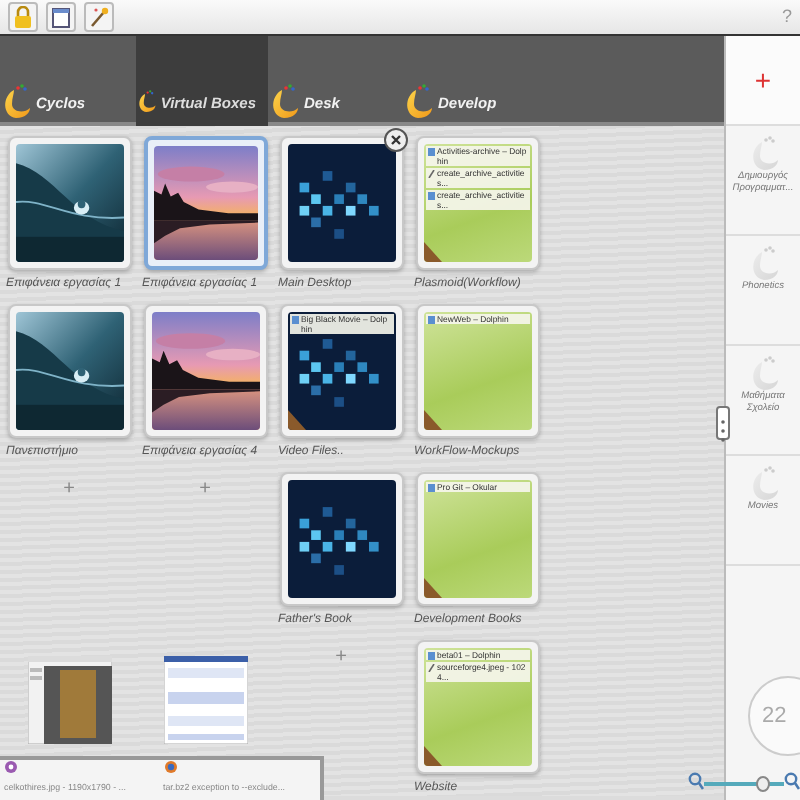 The width and height of the screenshot is (800, 800). What do you see at coordinates (696, 781) in the screenshot?
I see `zoom-out-icon` at bounding box center [696, 781].